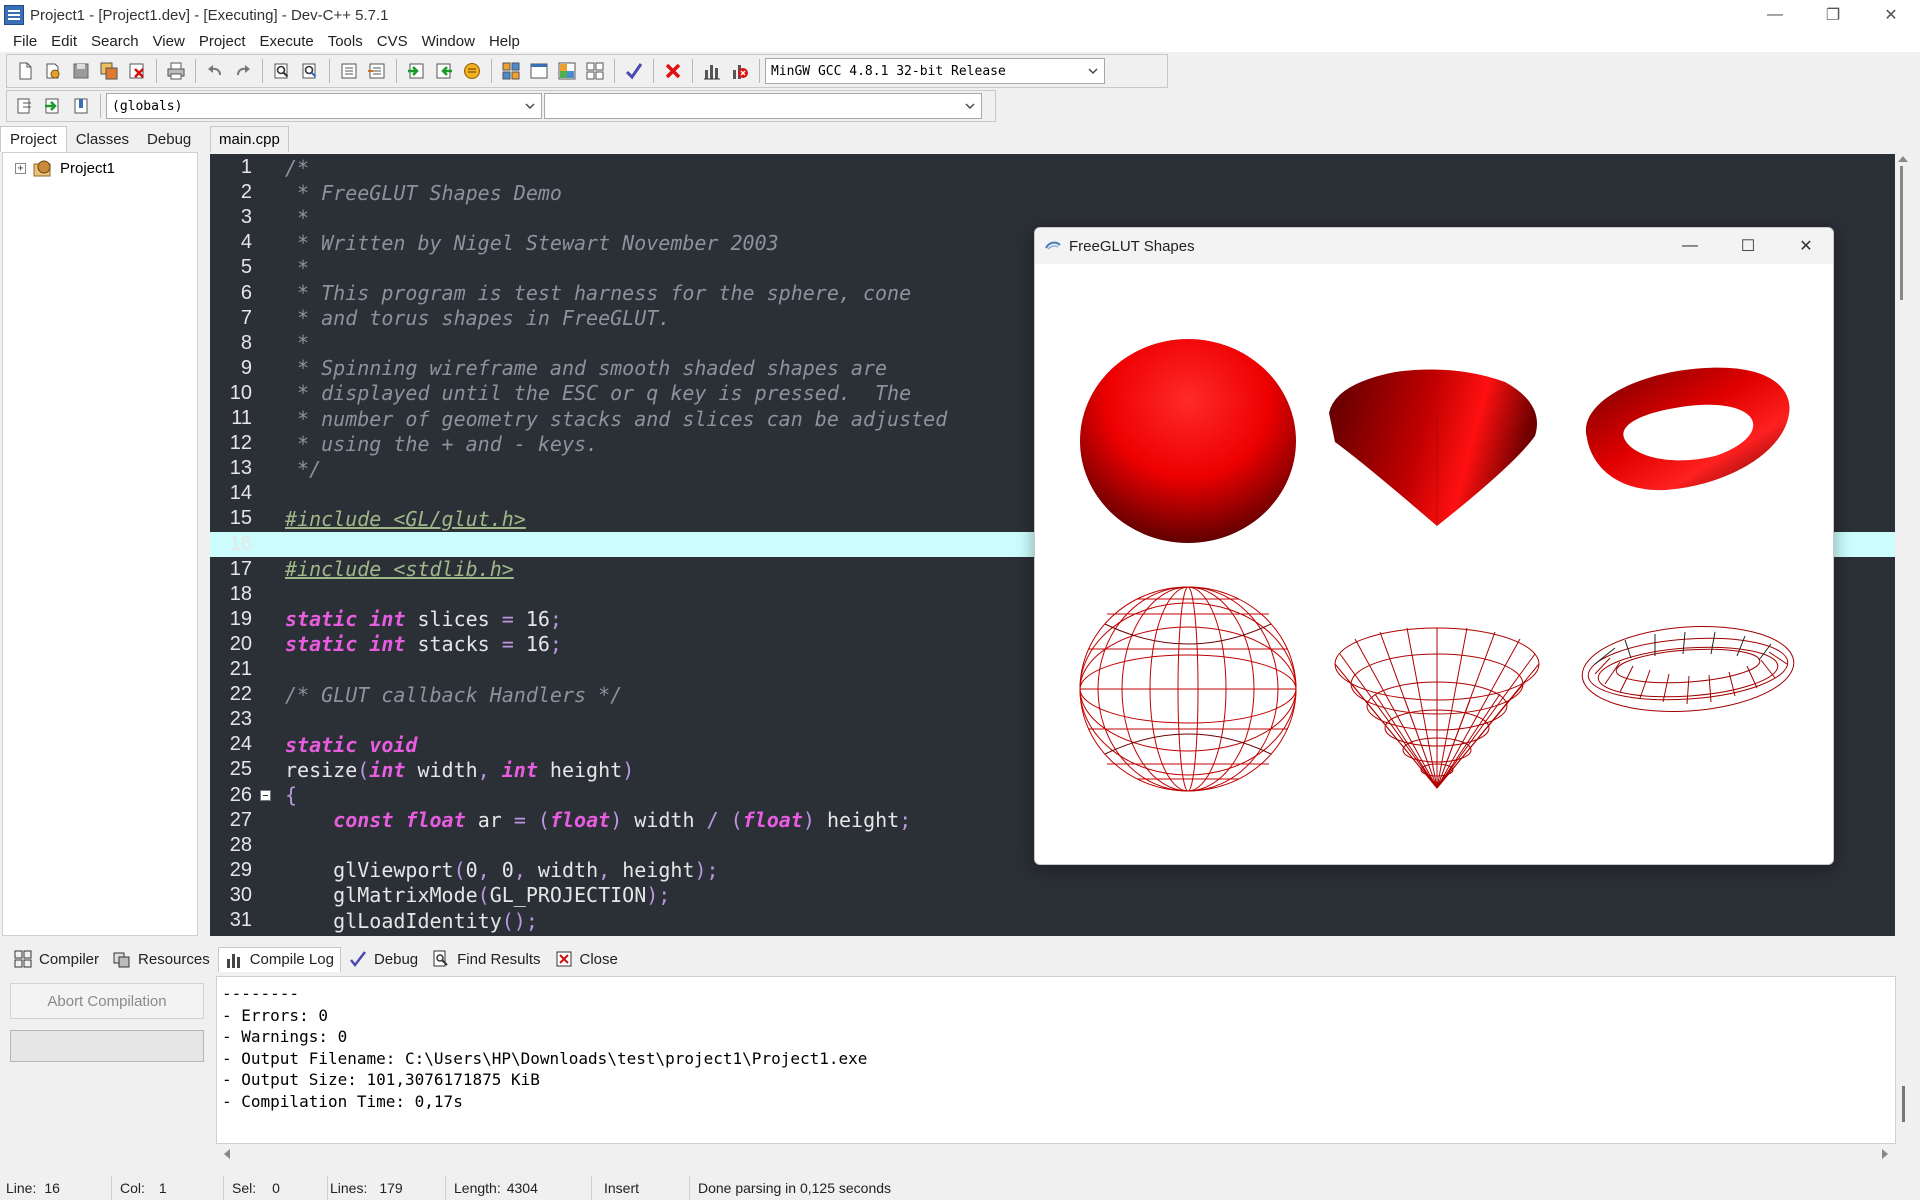 The height and width of the screenshot is (1200, 1920). What do you see at coordinates (240, 844) in the screenshot?
I see `line-number: 28` at bounding box center [240, 844].